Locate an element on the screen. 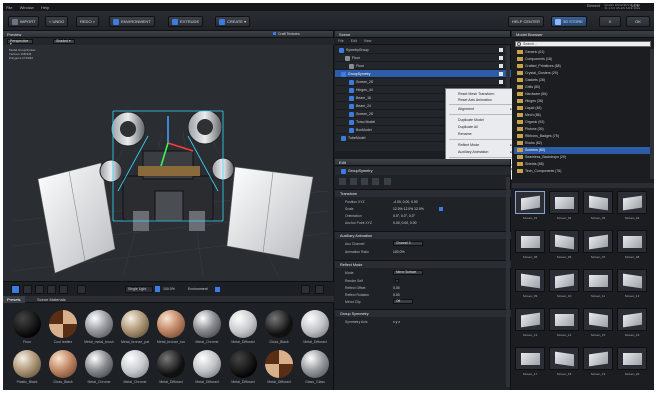 Image resolution: width=657 pixels, height=393 pixels. category-item: Hinges (36) is located at coordinates (583, 101).